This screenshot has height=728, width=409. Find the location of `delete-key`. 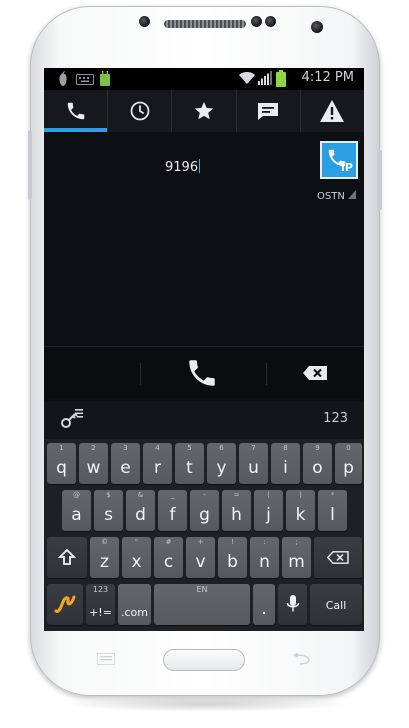

delete-key is located at coordinates (338, 557).